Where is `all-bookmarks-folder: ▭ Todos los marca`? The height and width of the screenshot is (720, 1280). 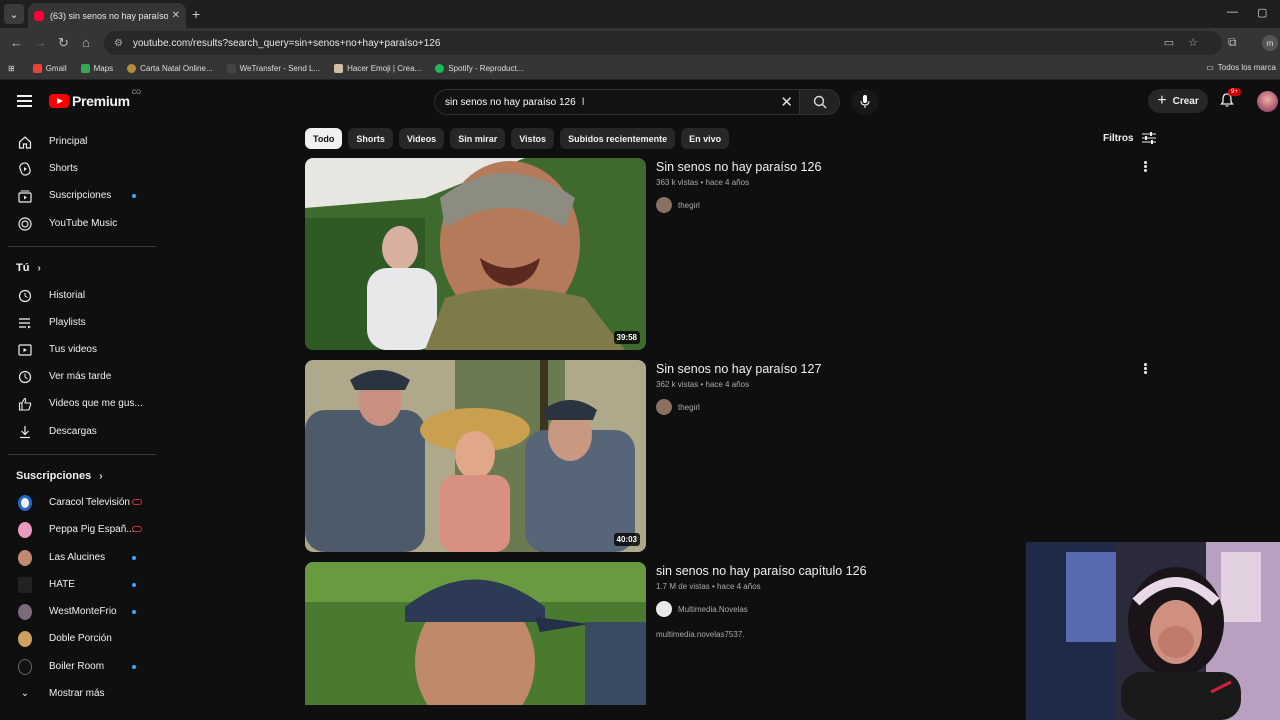 all-bookmarks-folder: ▭ Todos los marca is located at coordinates (1241, 67).